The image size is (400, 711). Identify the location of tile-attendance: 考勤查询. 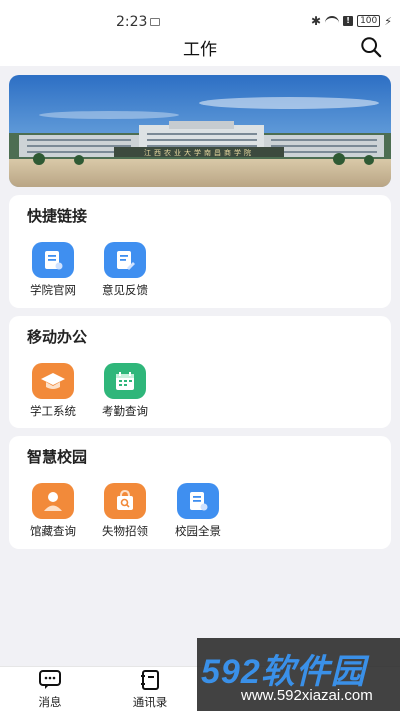
(125, 391).